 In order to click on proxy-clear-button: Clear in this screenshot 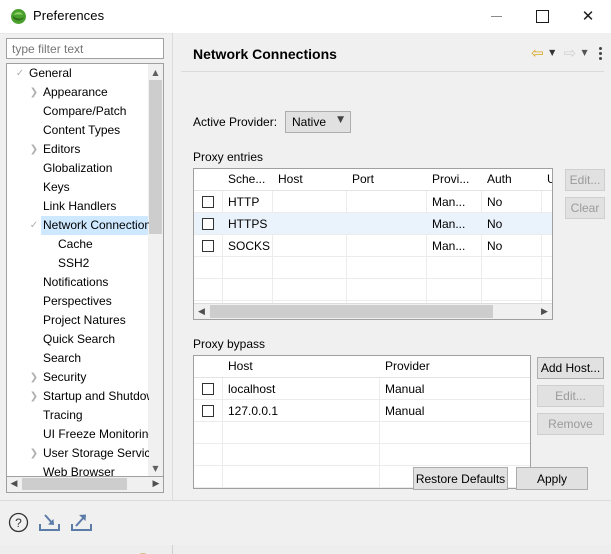, I will do `click(585, 208)`.